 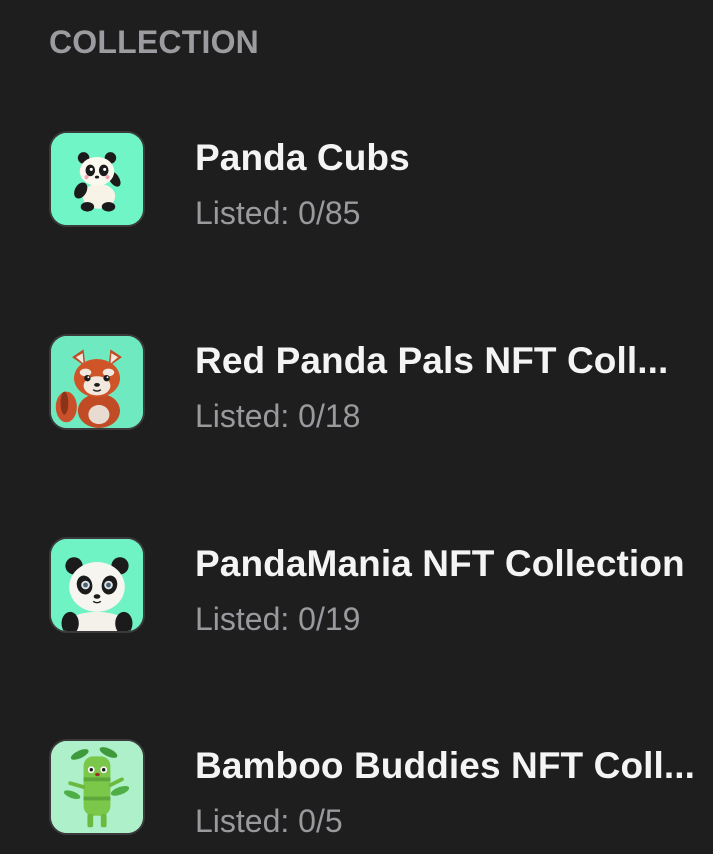 I want to click on bamboo-buddy-icon, so click(x=97, y=787).